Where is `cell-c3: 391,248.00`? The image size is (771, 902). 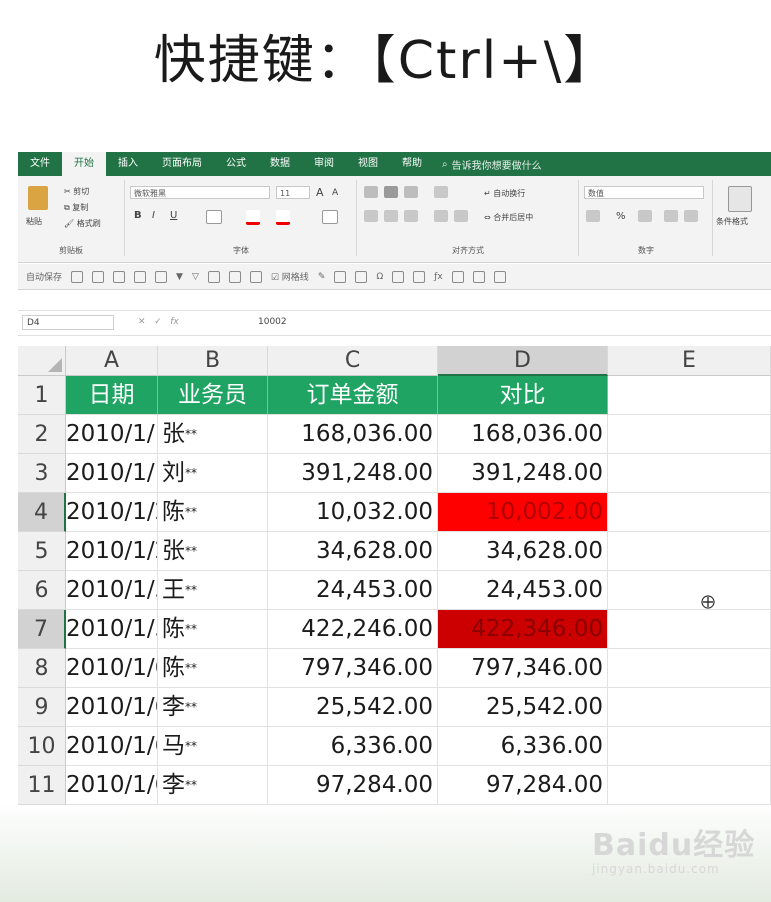 cell-c3: 391,248.00 is located at coordinates (353, 473).